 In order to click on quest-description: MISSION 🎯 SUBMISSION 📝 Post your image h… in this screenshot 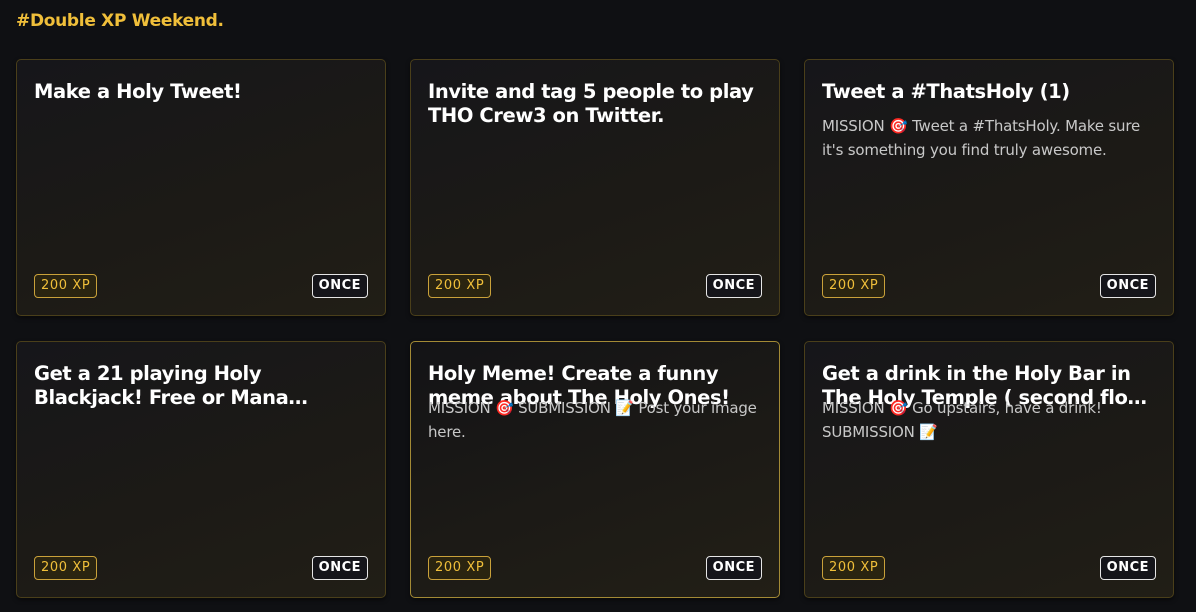, I will do `click(592, 420)`.